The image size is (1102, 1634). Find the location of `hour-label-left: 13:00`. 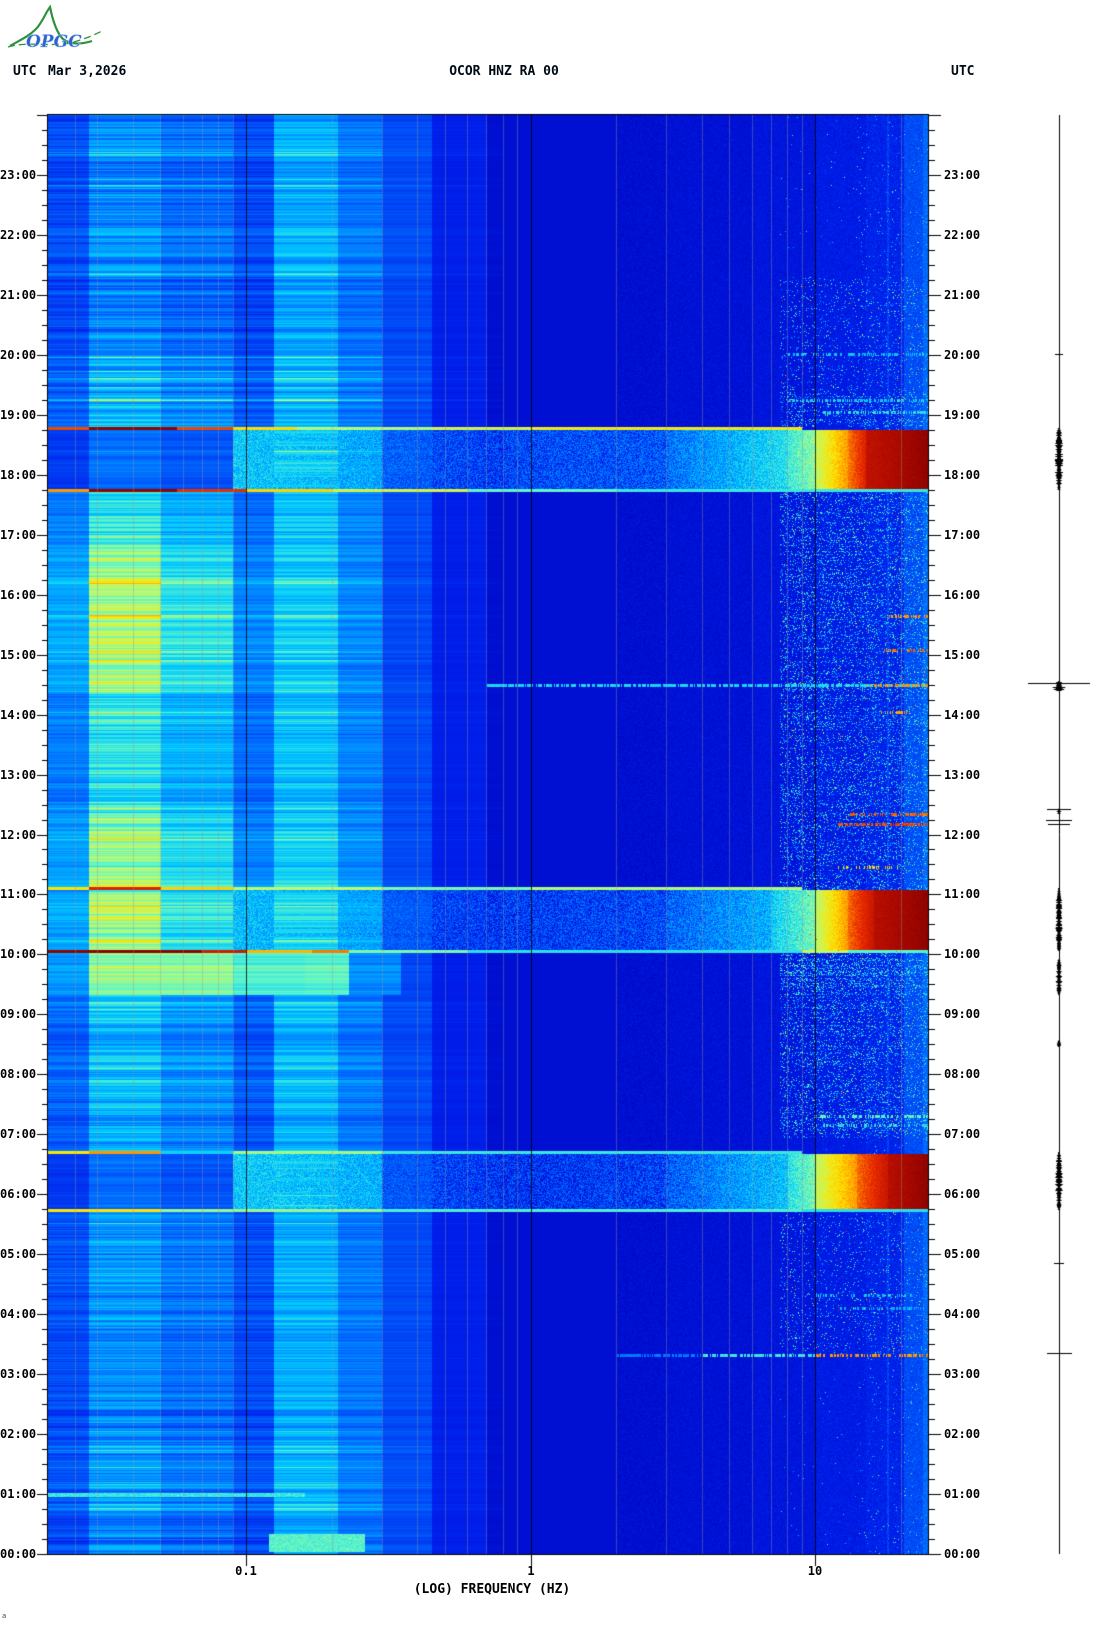

hour-label-left: 13:00 is located at coordinates (18, 774).